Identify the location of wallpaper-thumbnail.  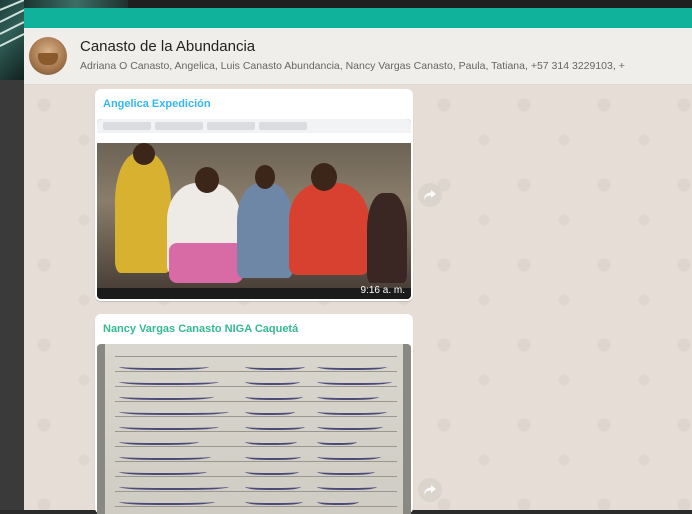
(12, 40).